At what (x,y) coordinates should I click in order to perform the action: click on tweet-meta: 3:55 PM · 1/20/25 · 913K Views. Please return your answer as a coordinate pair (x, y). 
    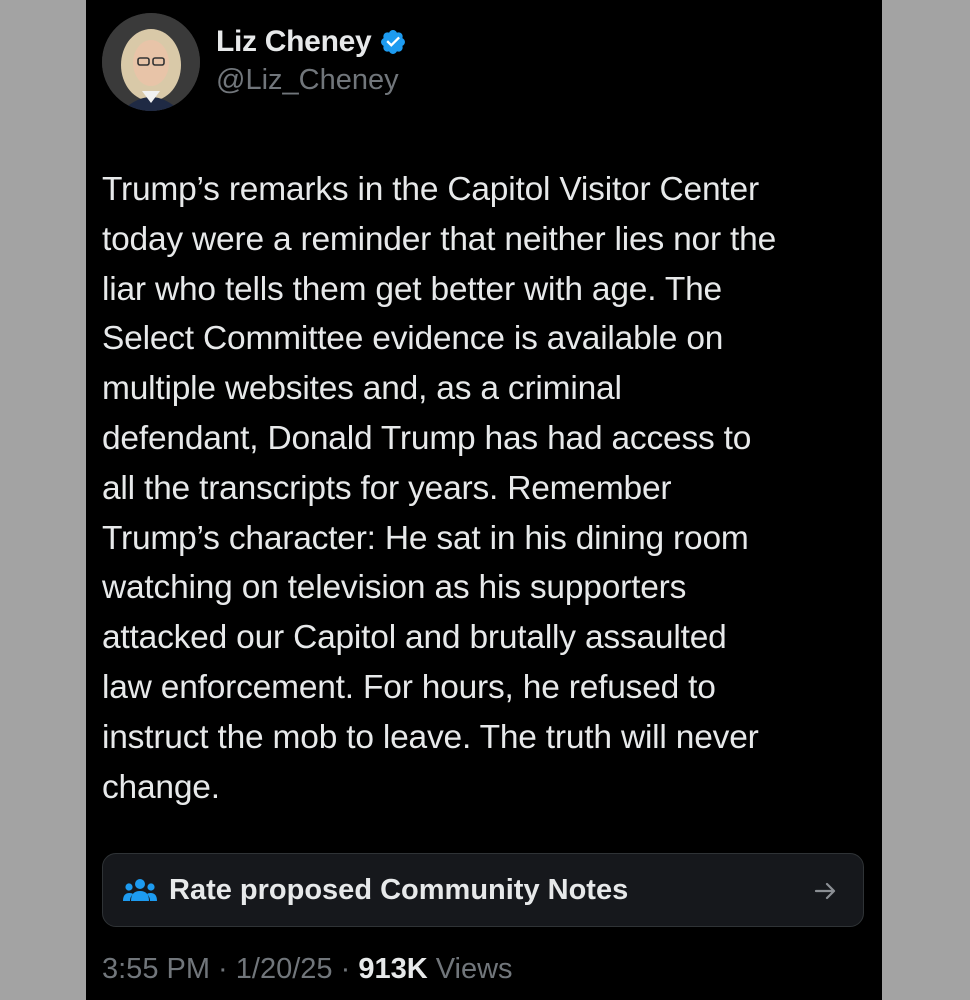
    Looking at the image, I should click on (307, 969).